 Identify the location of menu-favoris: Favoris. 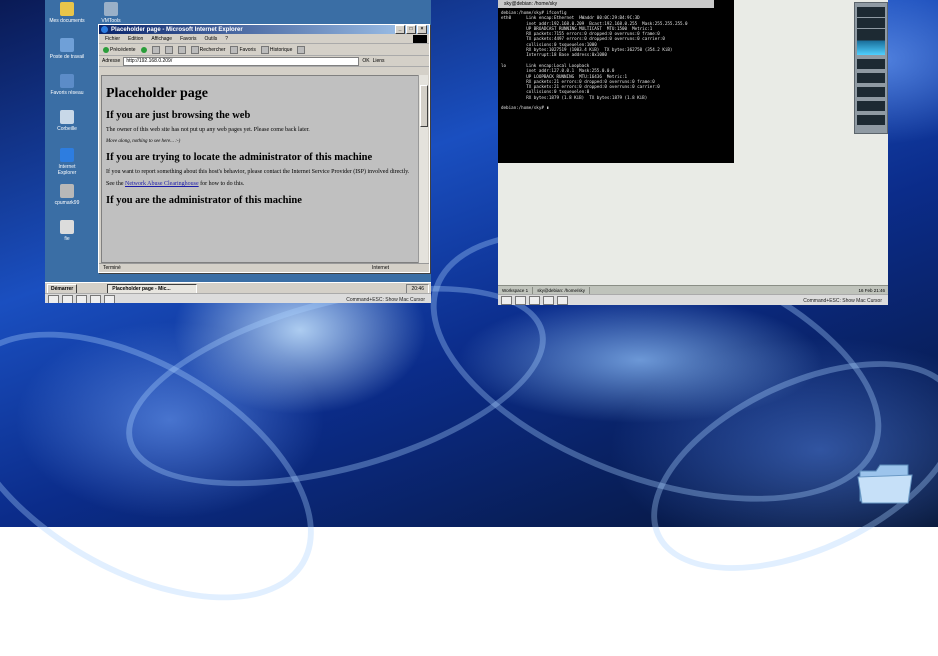
(188, 39).